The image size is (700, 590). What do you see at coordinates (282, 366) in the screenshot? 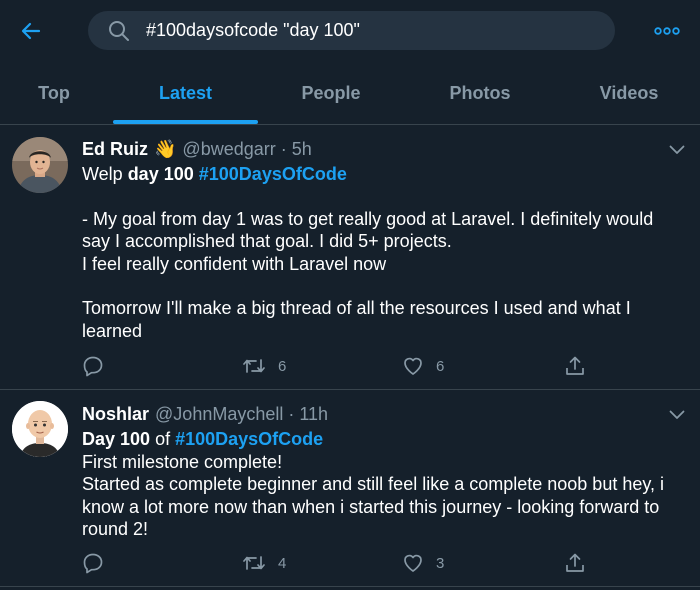
I see `retweet-count: 6` at bounding box center [282, 366].